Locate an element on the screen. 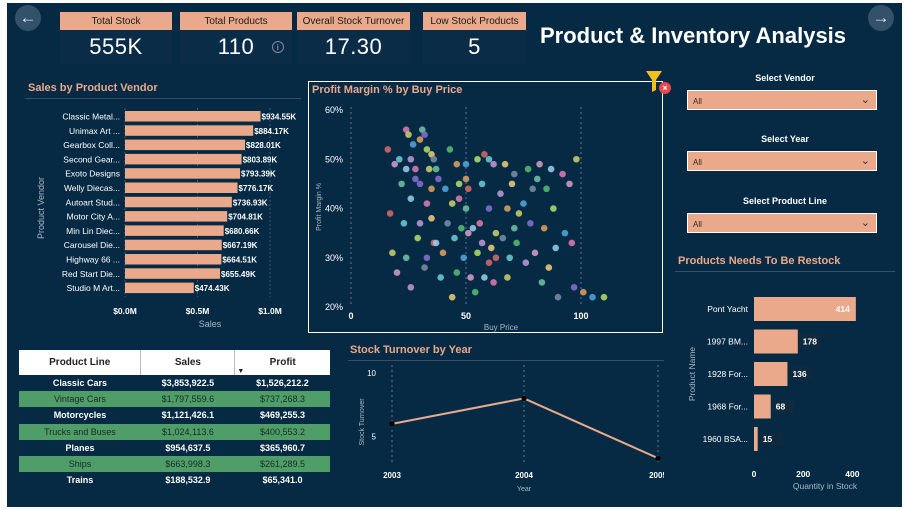 The height and width of the screenshot is (510, 906). table-row: Motorcycles $1,121,426.1 $469,255.3 is located at coordinates (174, 415).